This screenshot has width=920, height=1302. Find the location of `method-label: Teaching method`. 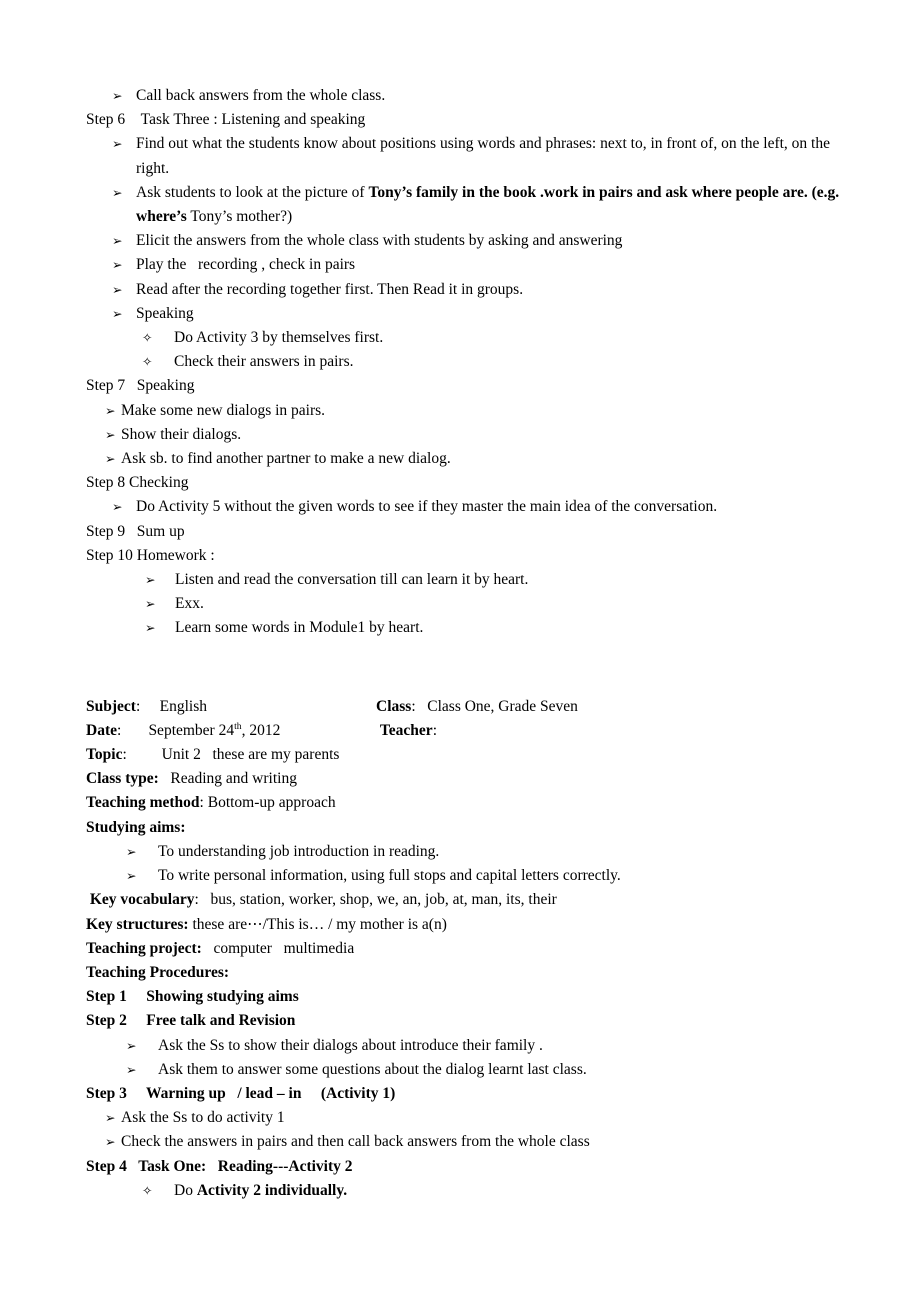

method-label: Teaching method is located at coordinates (143, 803).